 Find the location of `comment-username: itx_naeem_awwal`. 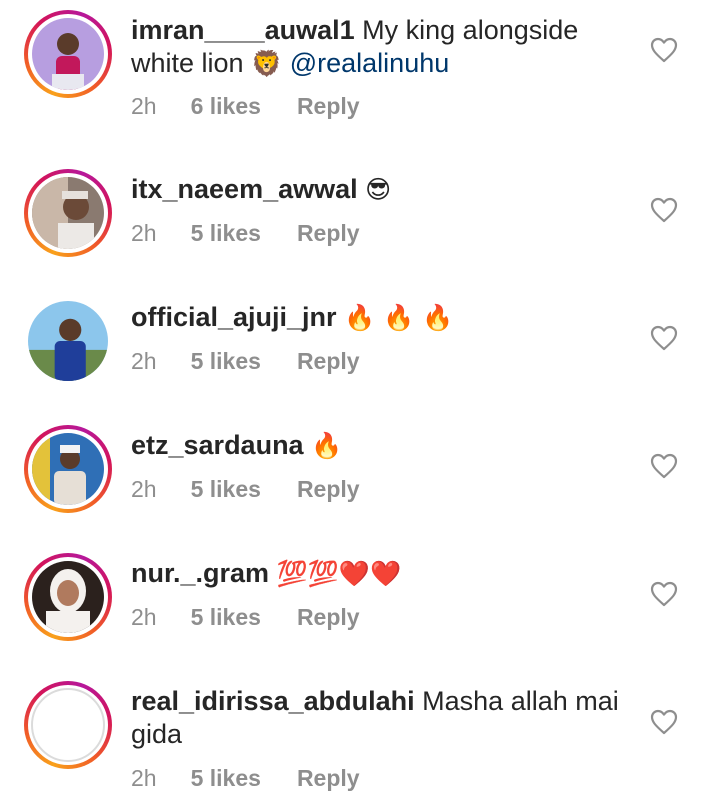

comment-username: itx_naeem_awwal is located at coordinates (244, 189).